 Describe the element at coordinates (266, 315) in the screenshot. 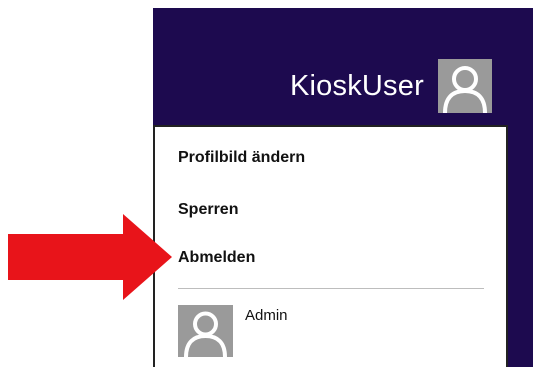

I see `admin-user-name: Admin` at that location.